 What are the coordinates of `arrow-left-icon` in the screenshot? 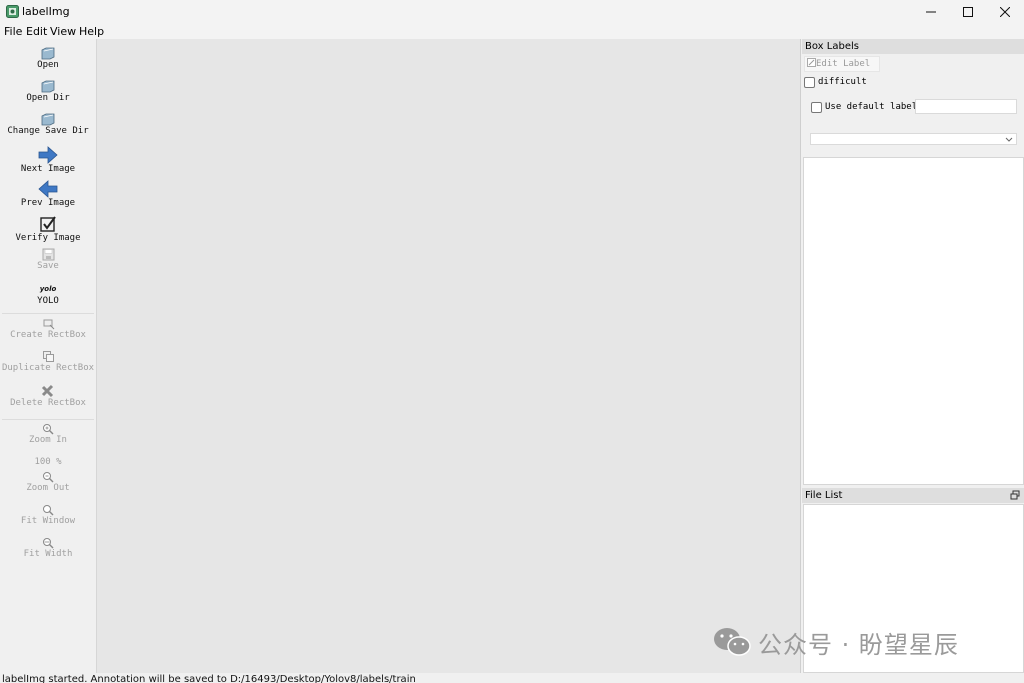 It's located at (48, 189).